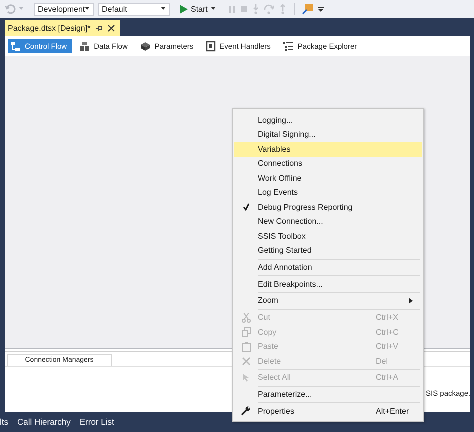  Describe the element at coordinates (246, 411) in the screenshot. I see `wrench-icon` at that location.